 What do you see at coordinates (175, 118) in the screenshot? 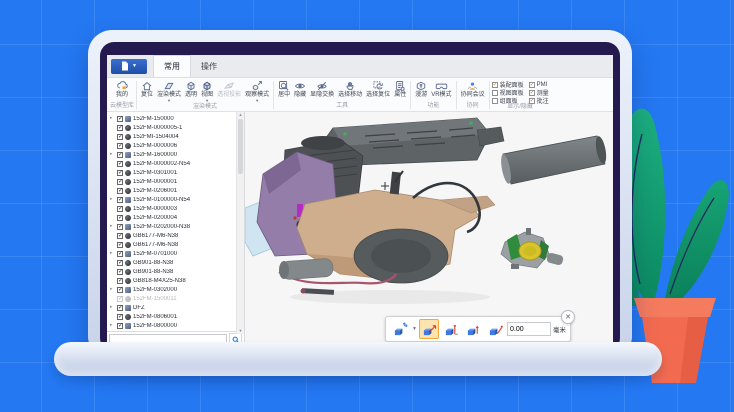
I see `tree-row: 152FM-150000` at bounding box center [175, 118].